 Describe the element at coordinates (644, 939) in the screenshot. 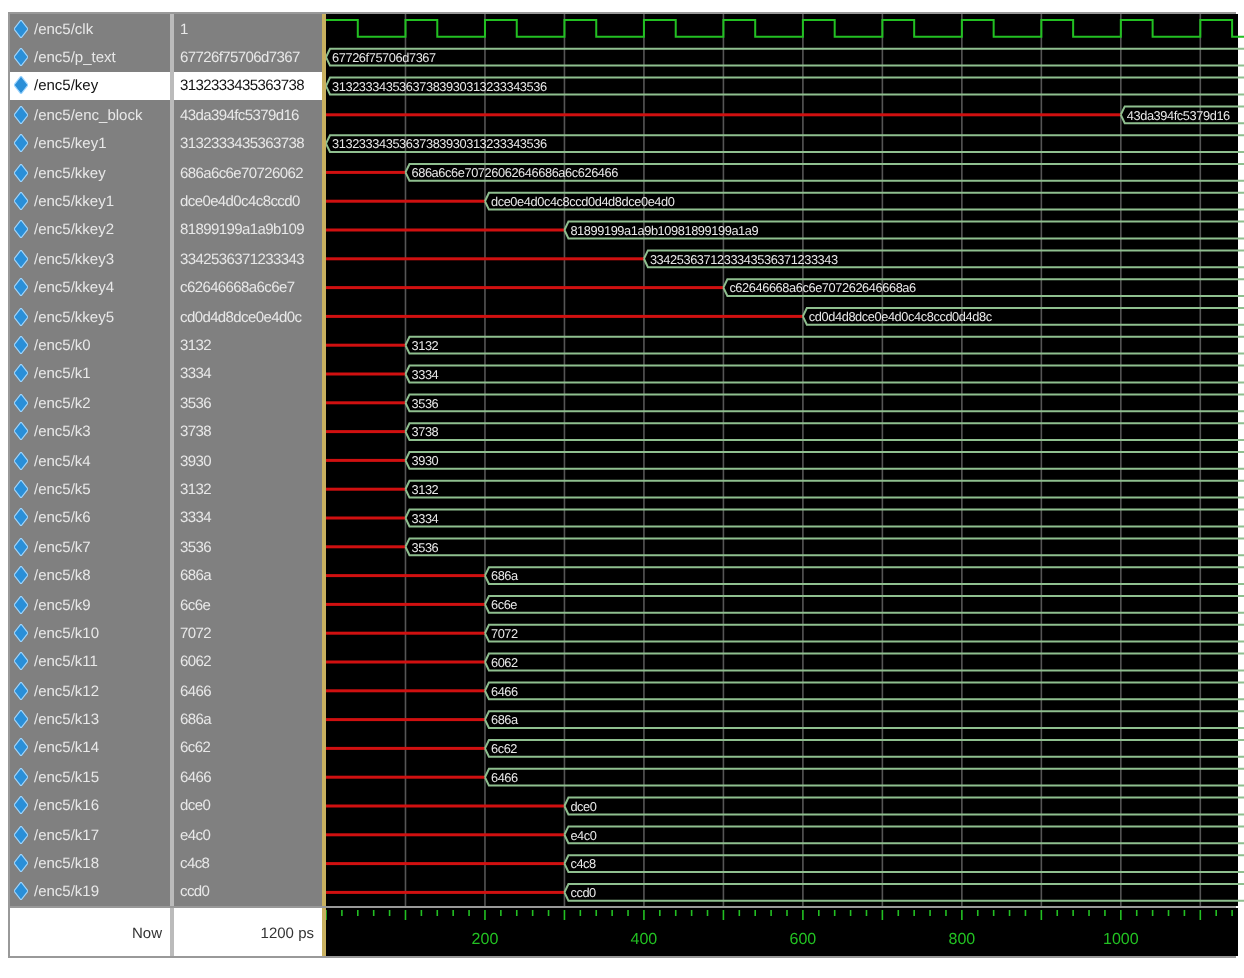

I see `time-label: 400` at that location.